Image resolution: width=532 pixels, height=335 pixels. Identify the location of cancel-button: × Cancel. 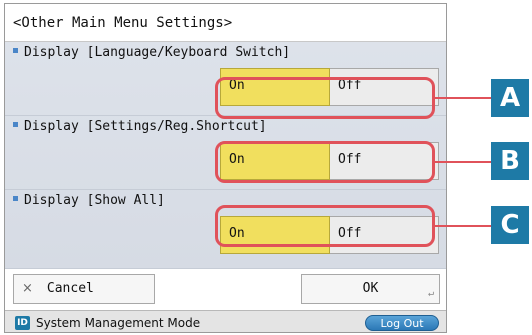
(84, 289).